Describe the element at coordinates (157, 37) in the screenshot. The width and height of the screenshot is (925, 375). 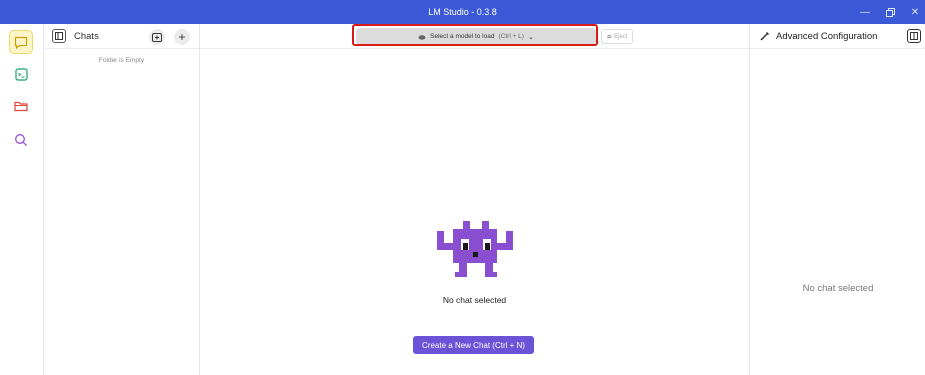
I see `new-folder-icon` at that location.